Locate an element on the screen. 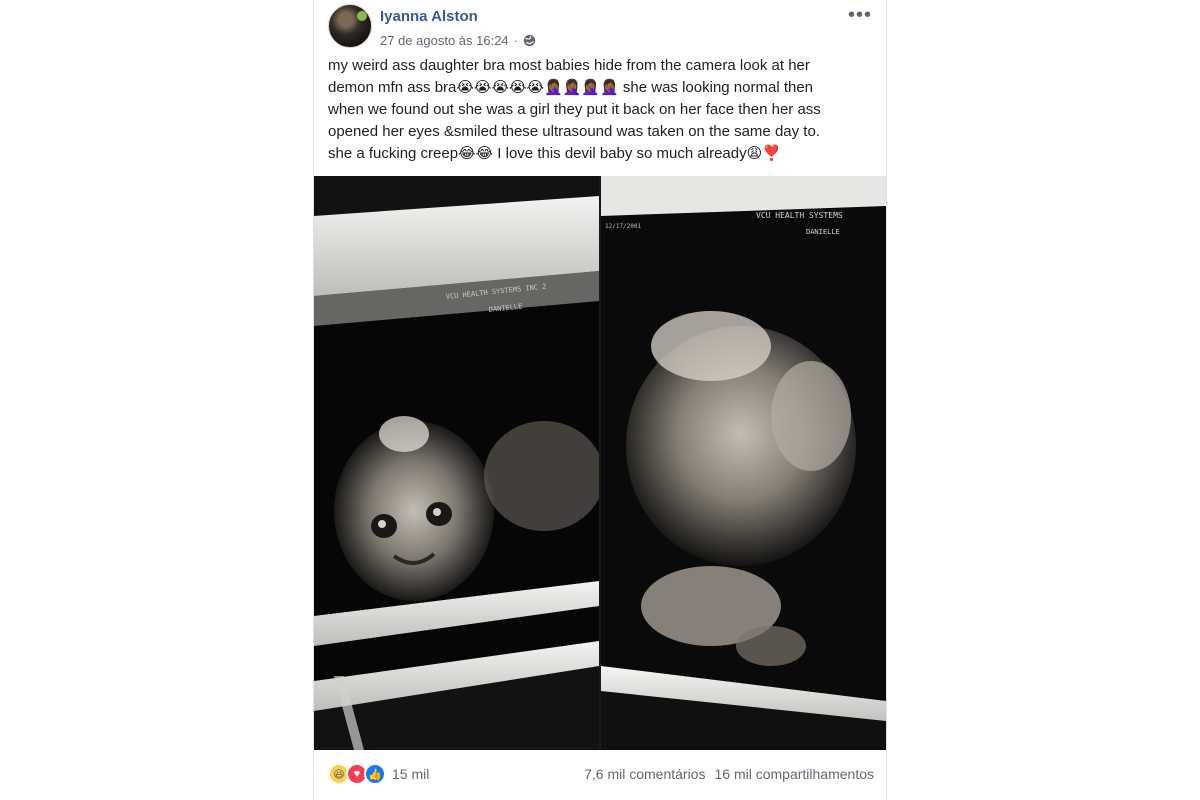 This screenshot has height=800, width=1200. reactions-summary: 😆 ♥ 👍 15 mil is located at coordinates (378, 774).